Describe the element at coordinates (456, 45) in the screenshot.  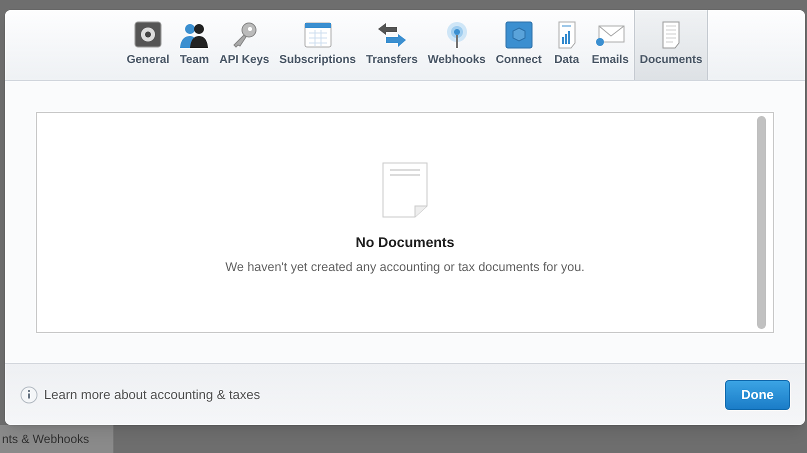
I see `settings-tab: Webhooks` at that location.